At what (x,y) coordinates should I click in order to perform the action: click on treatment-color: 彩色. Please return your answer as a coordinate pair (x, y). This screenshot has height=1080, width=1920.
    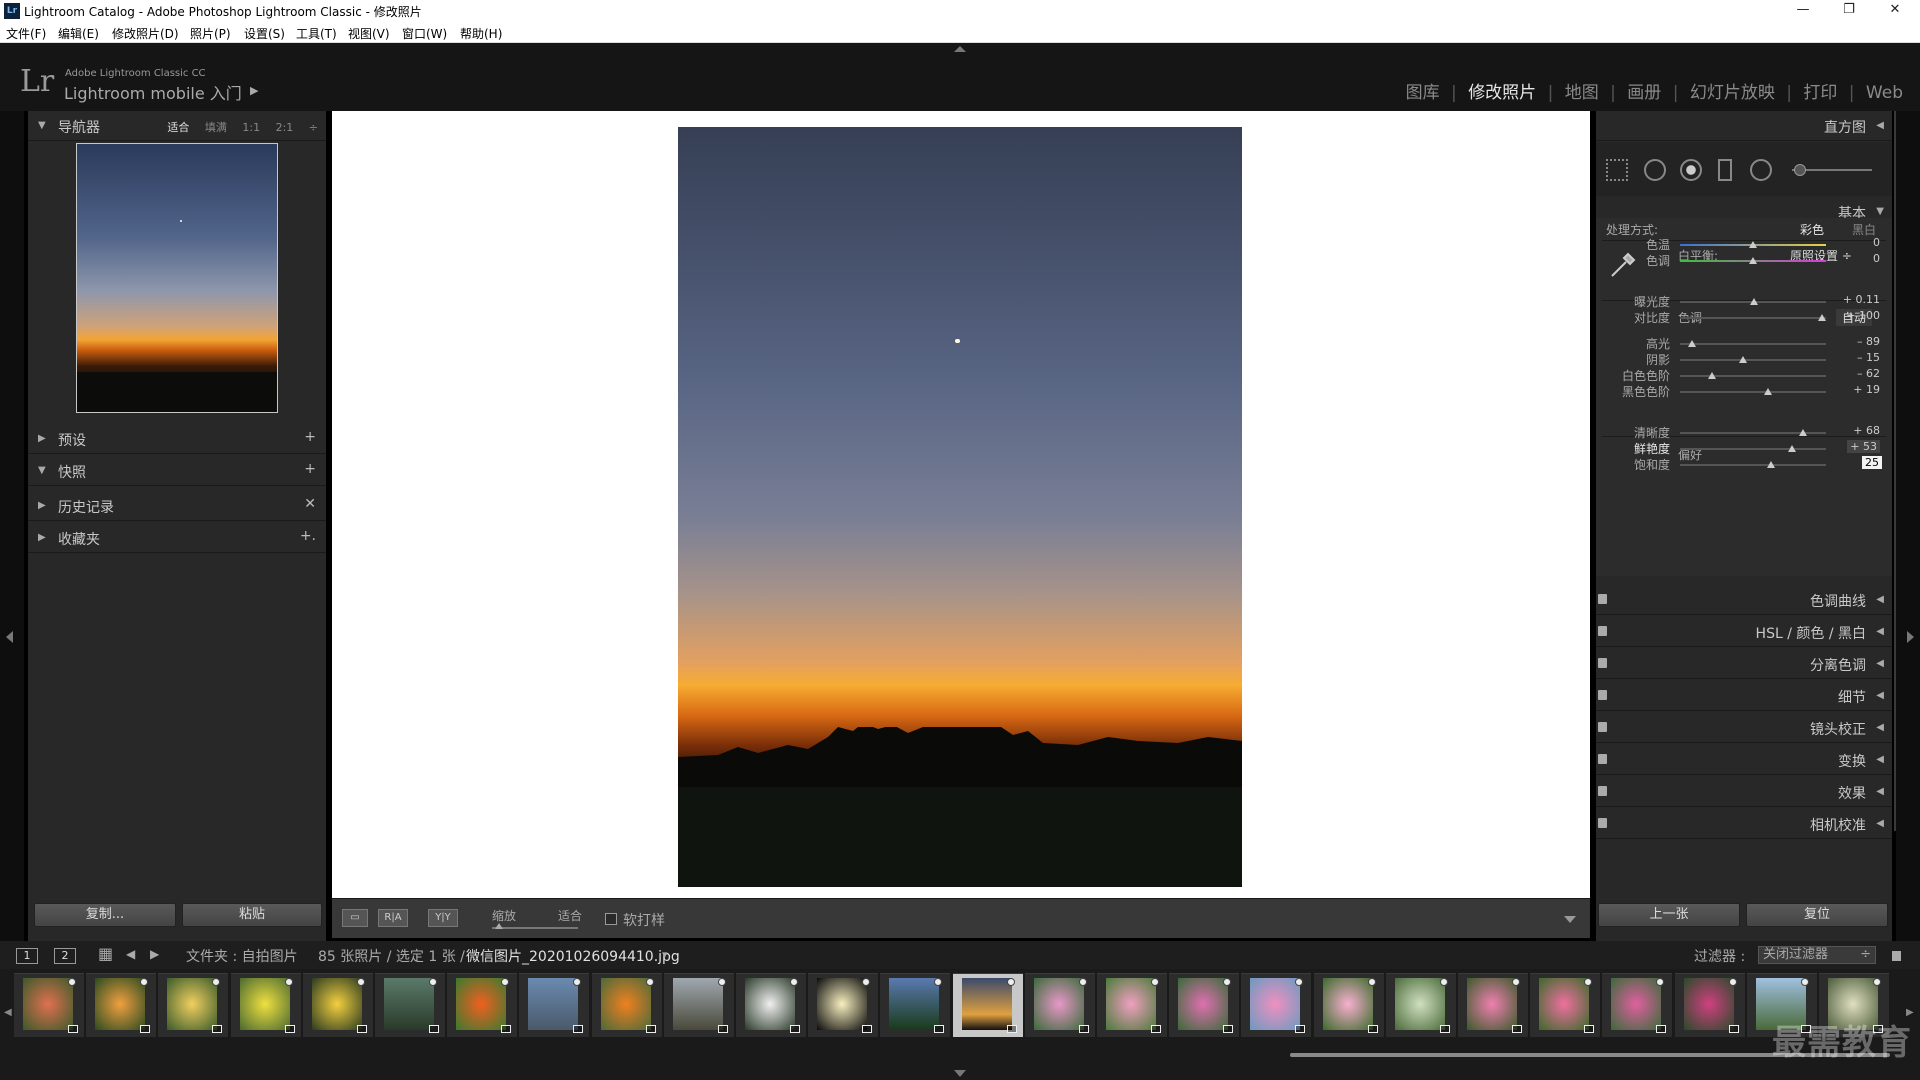
    Looking at the image, I should click on (1812, 229).